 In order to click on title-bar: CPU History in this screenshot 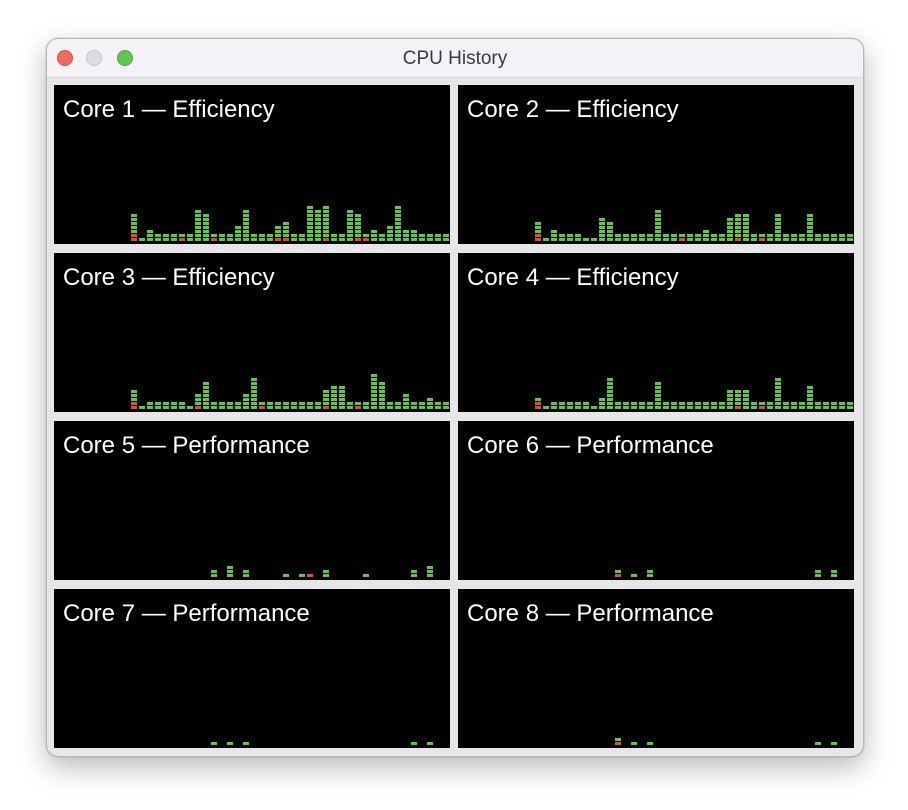, I will do `click(455, 58)`.